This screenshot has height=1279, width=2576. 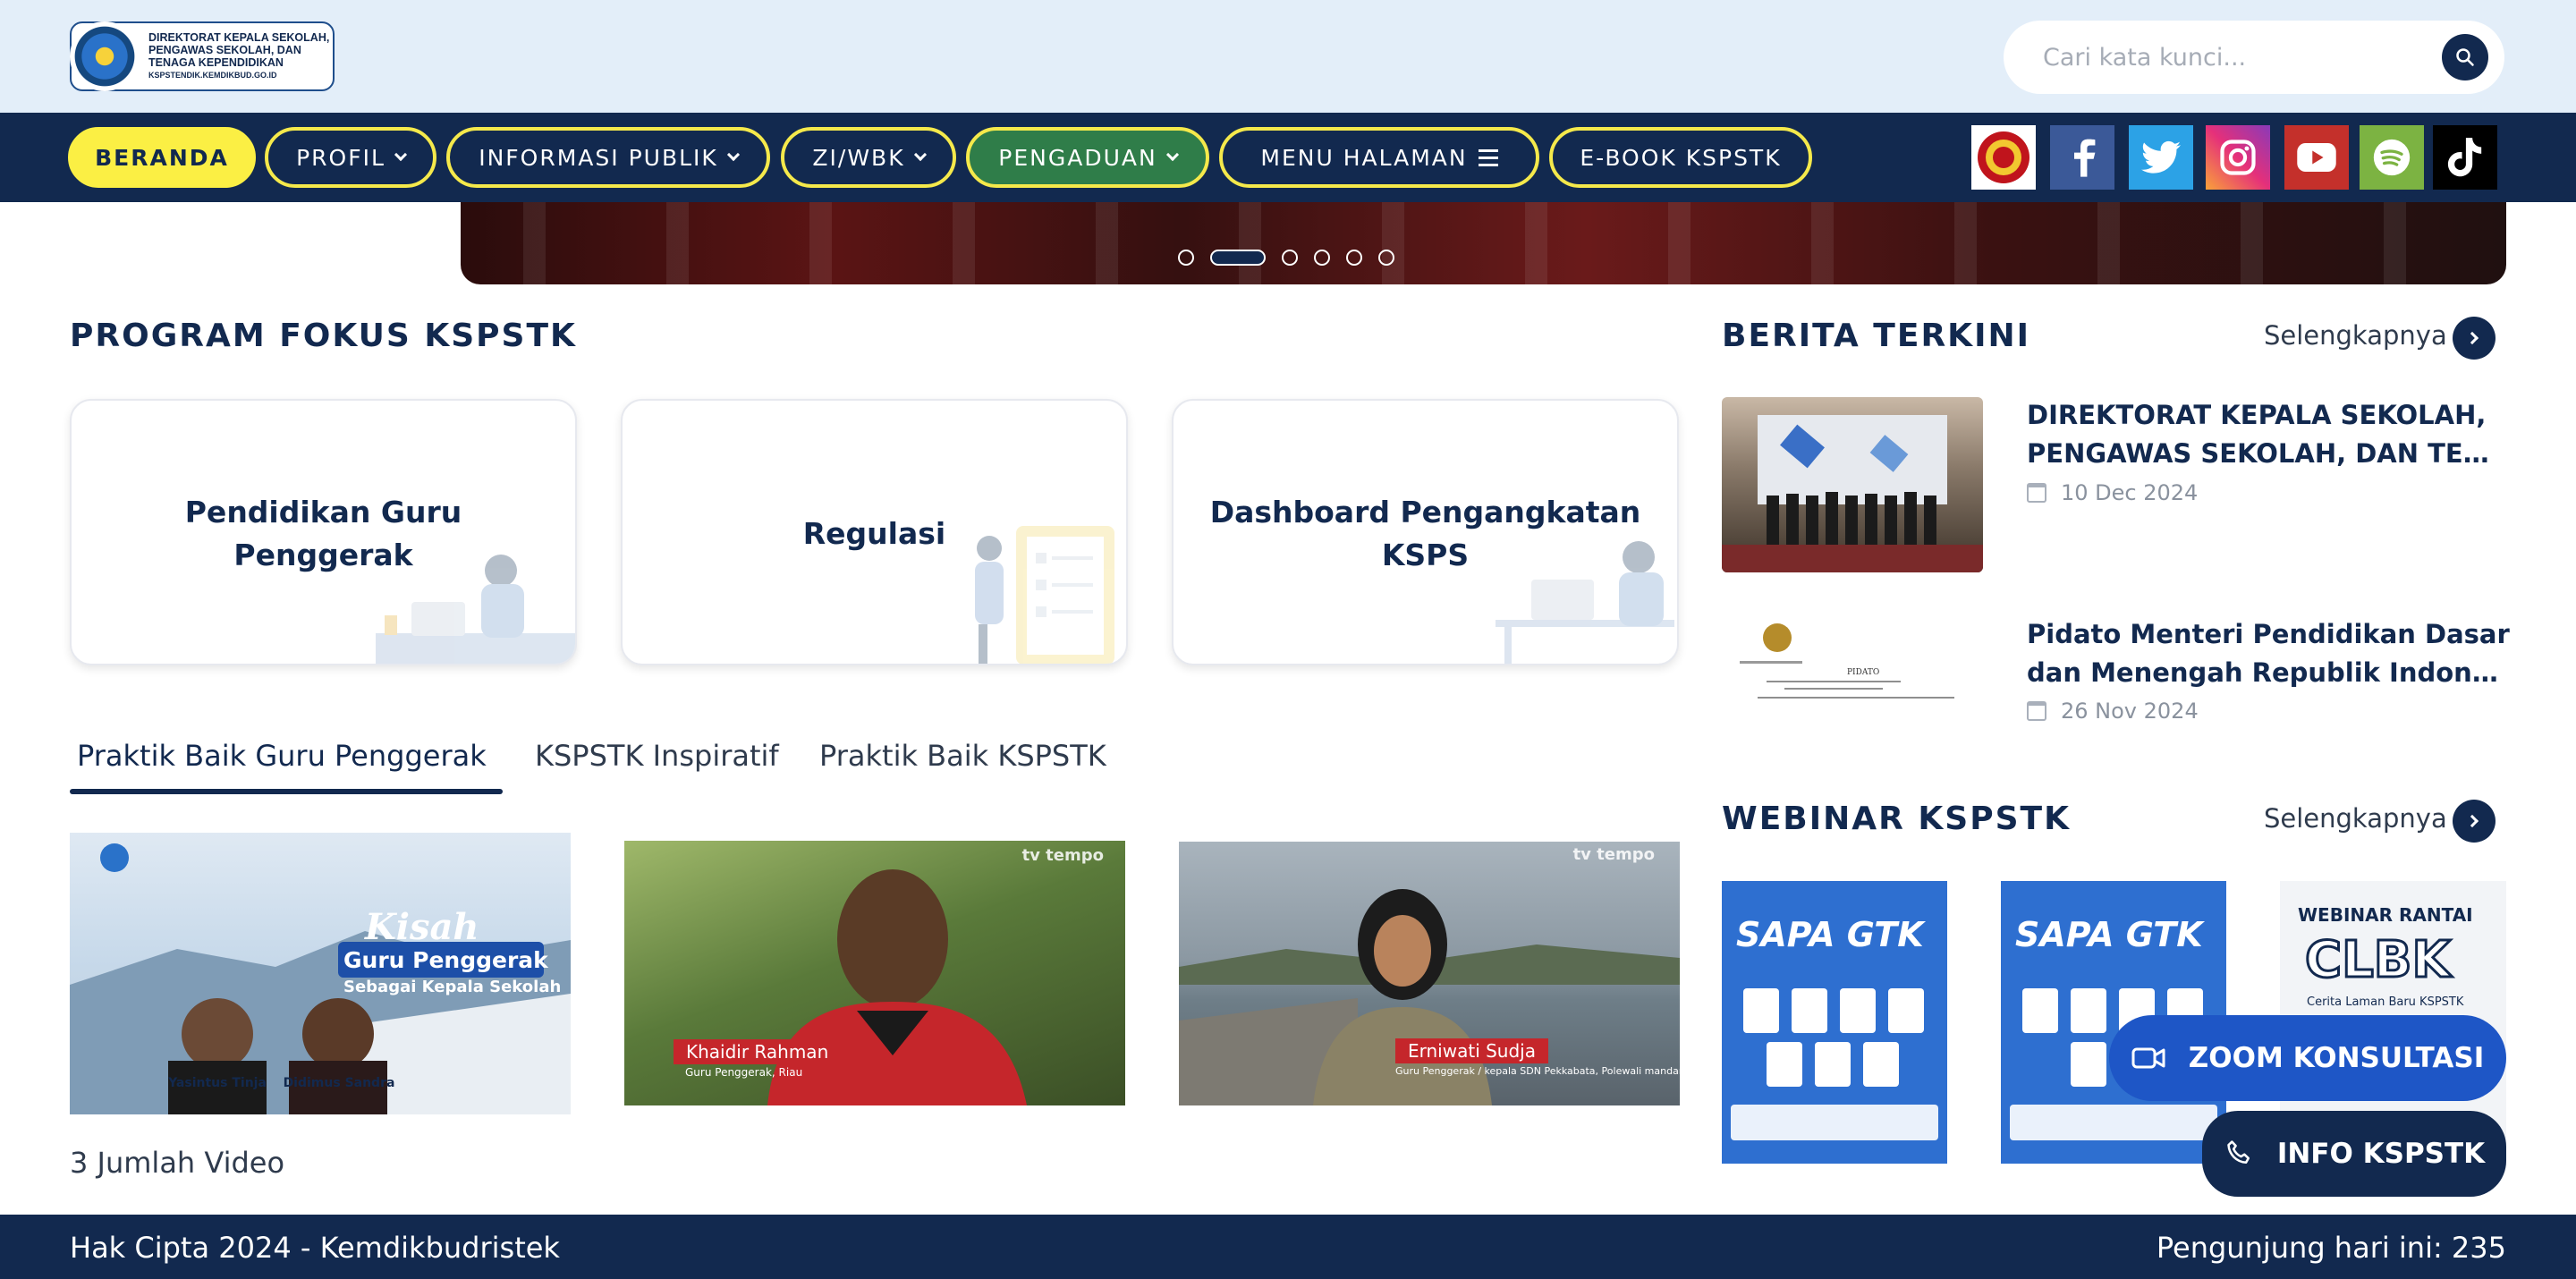 What do you see at coordinates (1863, 672) in the screenshot?
I see `news-document-title: PIDATO` at bounding box center [1863, 672].